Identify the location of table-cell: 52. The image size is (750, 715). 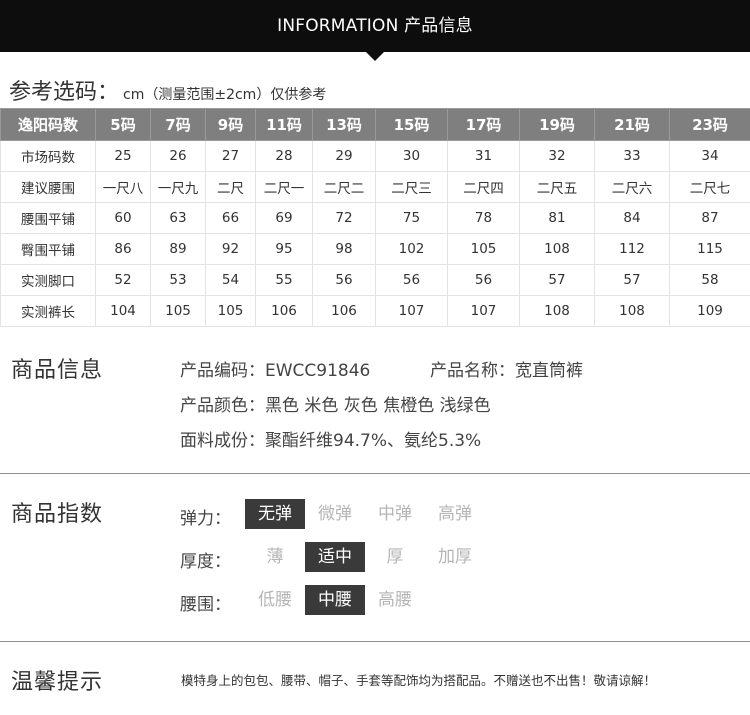
(123, 280).